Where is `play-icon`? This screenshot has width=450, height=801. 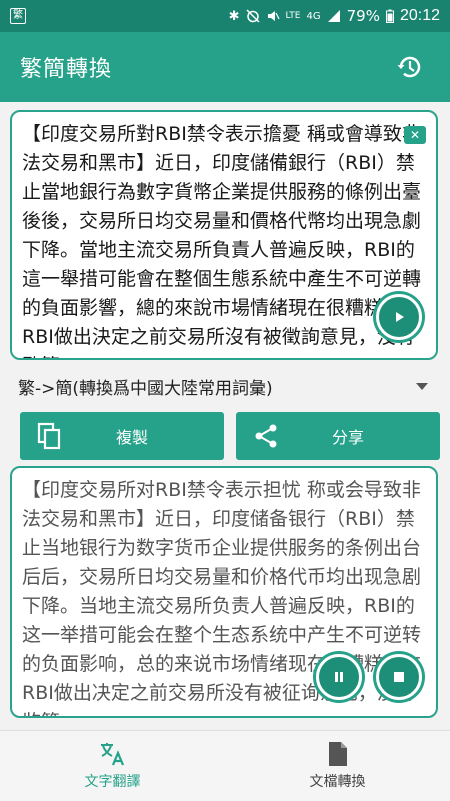 play-icon is located at coordinates (400, 317).